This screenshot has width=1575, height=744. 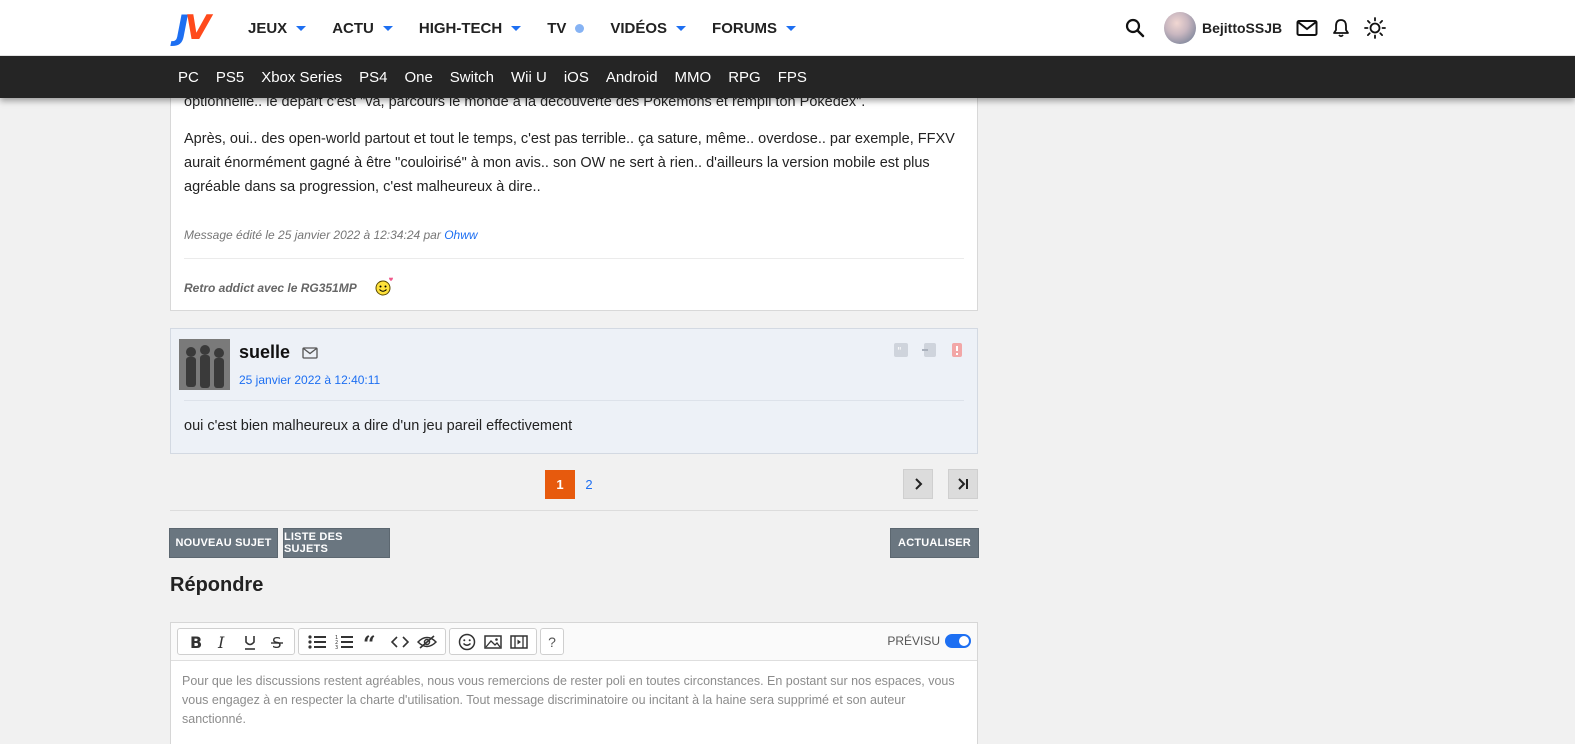 I want to click on user-zone: BejittoSSJB, so click(x=1255, y=28).